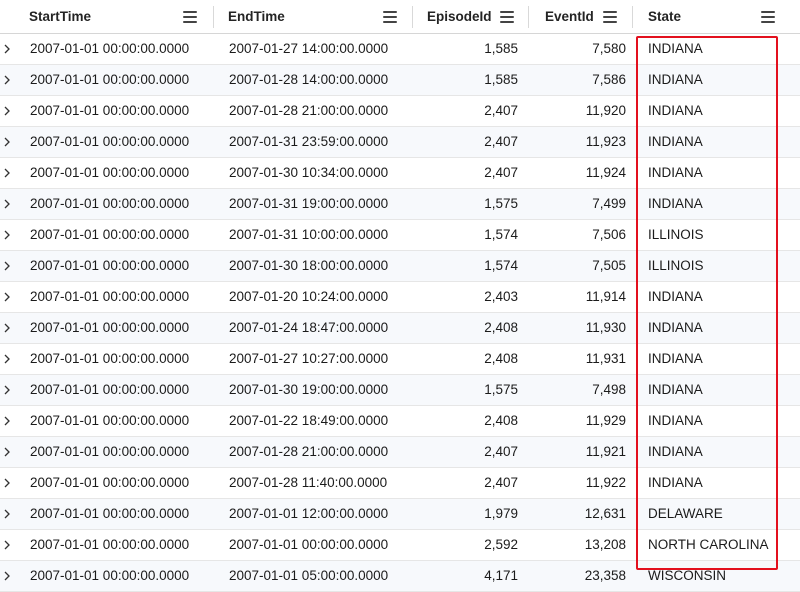  What do you see at coordinates (501, 575) in the screenshot?
I see `cell-episodeid: 4,171` at bounding box center [501, 575].